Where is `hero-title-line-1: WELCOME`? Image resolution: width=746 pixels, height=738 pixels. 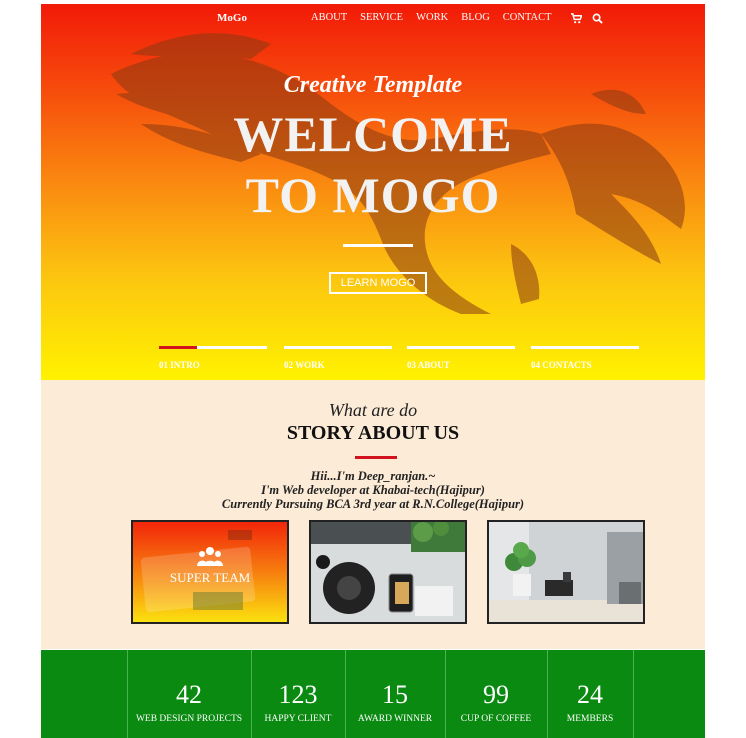
hero-title-line-1: WELCOME is located at coordinates (373, 134).